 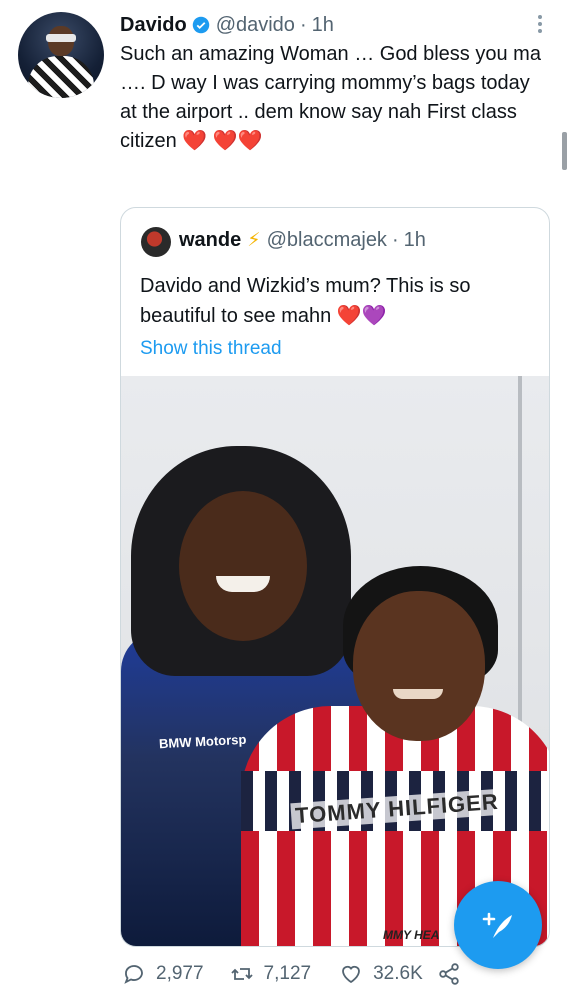 I want to click on share-button, so click(x=454, y=974).